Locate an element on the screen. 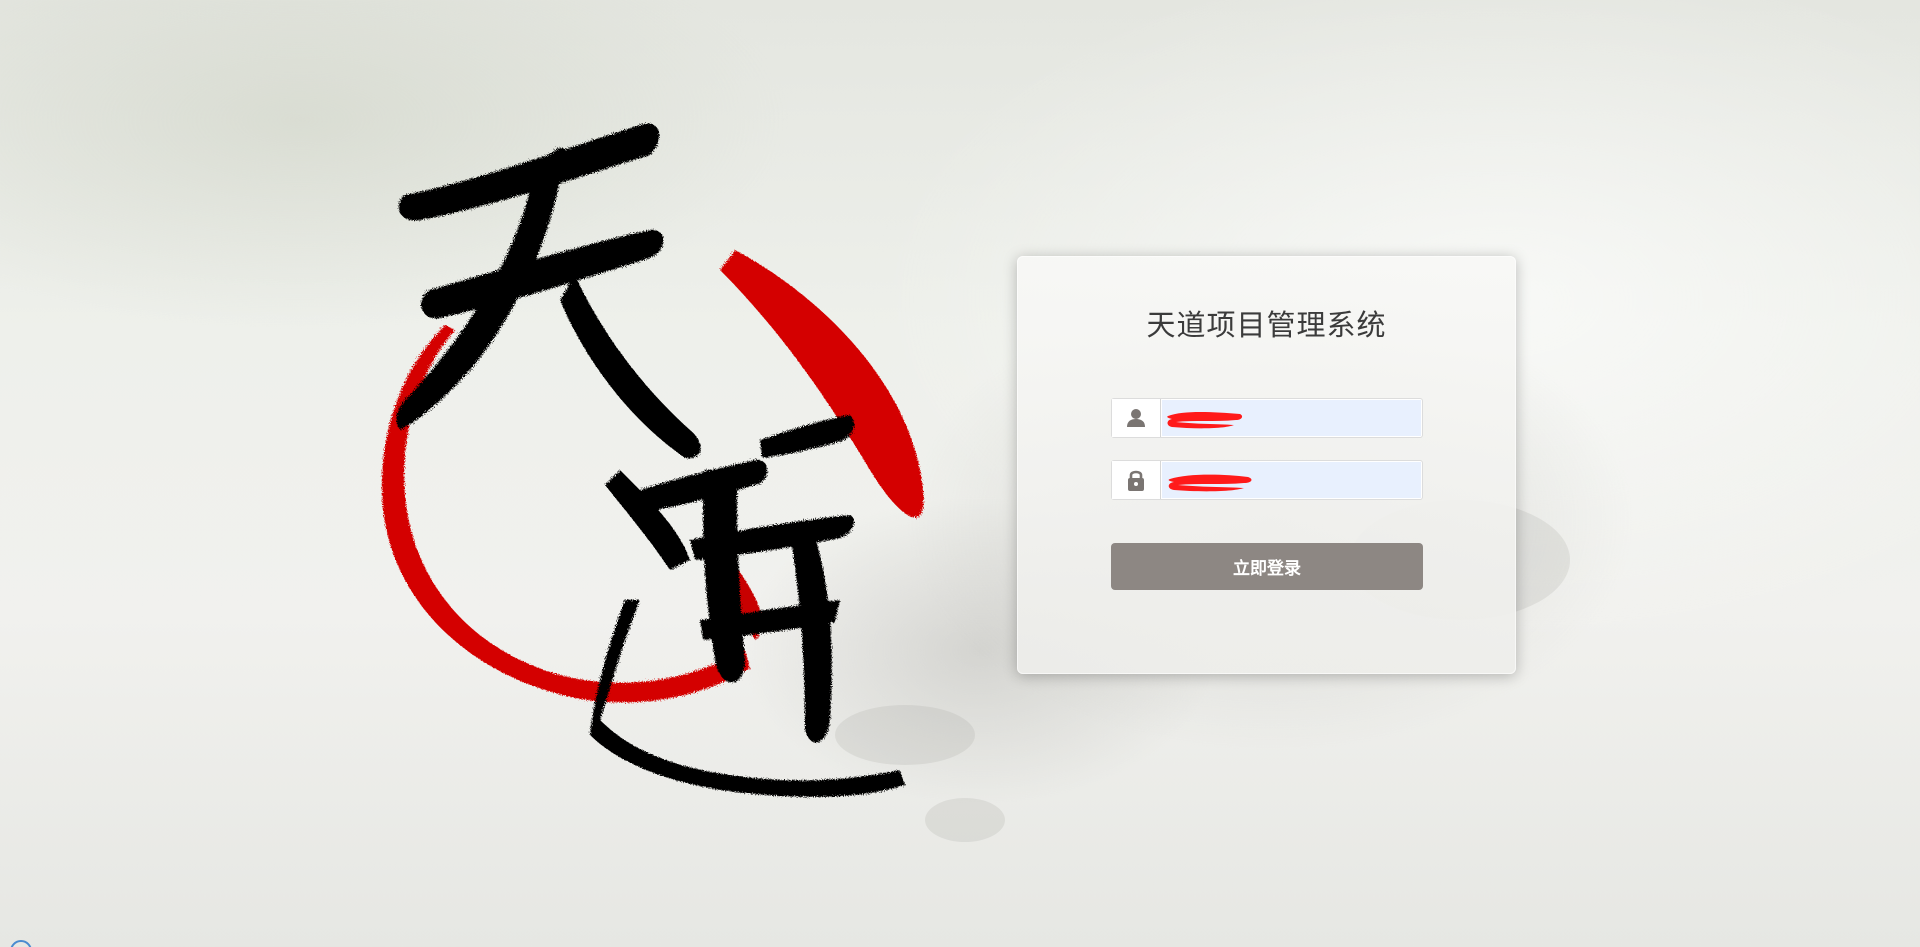 This screenshot has width=1920, height=947. login-panel: 天道项目管理系统 立即登录 is located at coordinates (1266, 465).